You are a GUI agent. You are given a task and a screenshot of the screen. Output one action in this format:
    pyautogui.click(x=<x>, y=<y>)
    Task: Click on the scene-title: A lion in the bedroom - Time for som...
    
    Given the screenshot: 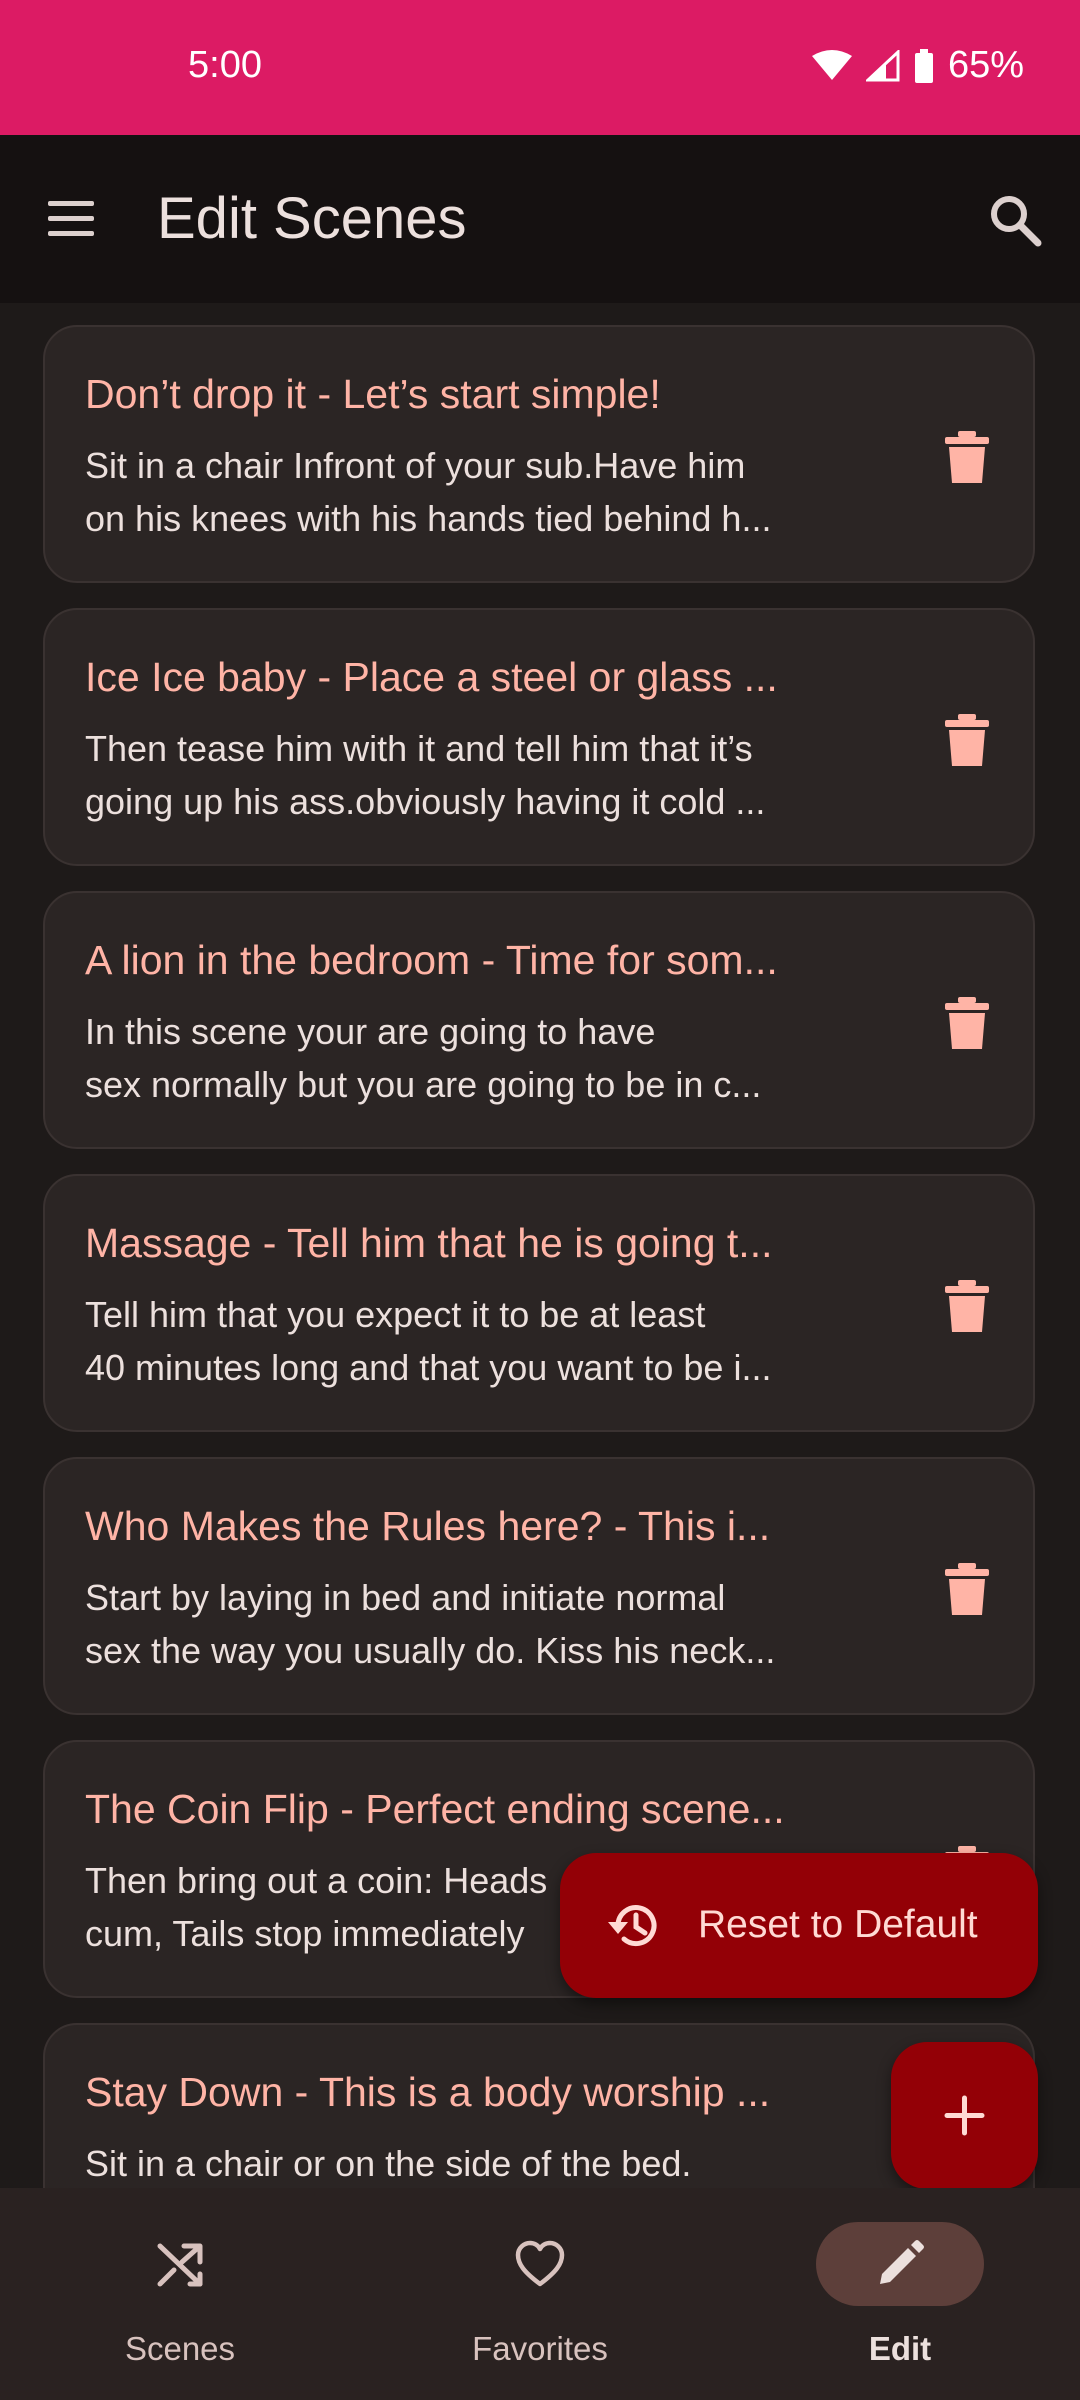 What is the action you would take?
    pyautogui.click(x=431, y=960)
    